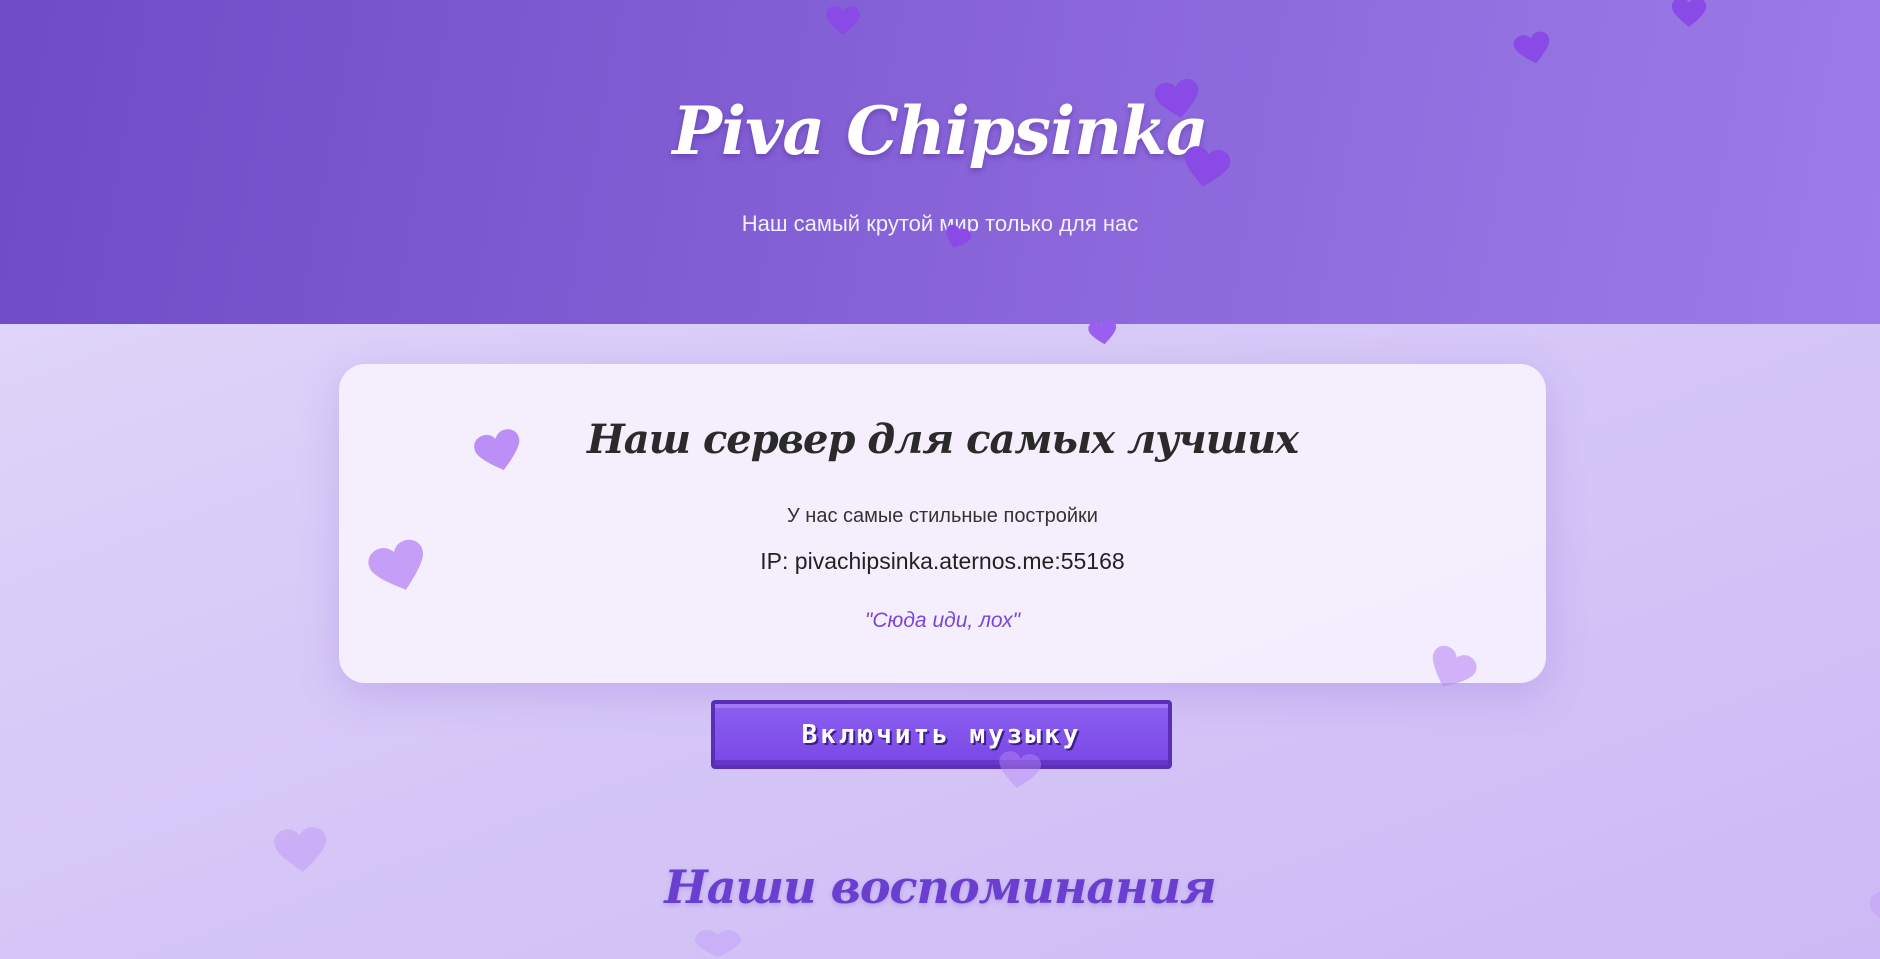 The width and height of the screenshot is (1880, 959). I want to click on site-subtitle: Наш самый крутой мир только для нас, so click(940, 223).